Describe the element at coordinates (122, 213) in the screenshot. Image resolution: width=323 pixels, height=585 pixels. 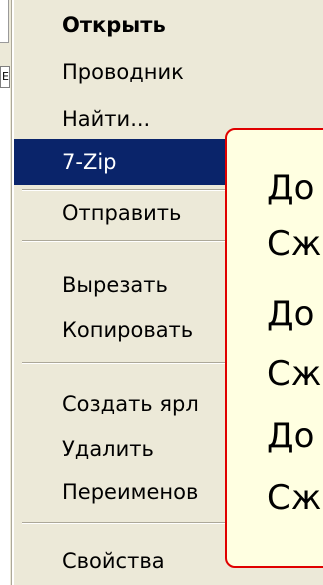
I see `menu-item-label: Отправить` at that location.